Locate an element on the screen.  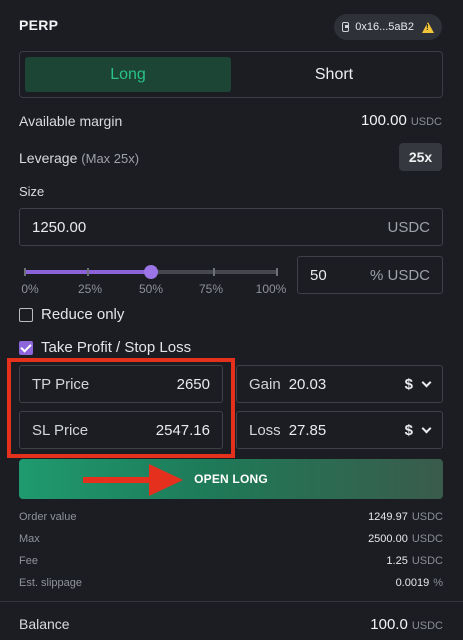
loss-value: 27.85 is located at coordinates (307, 430).